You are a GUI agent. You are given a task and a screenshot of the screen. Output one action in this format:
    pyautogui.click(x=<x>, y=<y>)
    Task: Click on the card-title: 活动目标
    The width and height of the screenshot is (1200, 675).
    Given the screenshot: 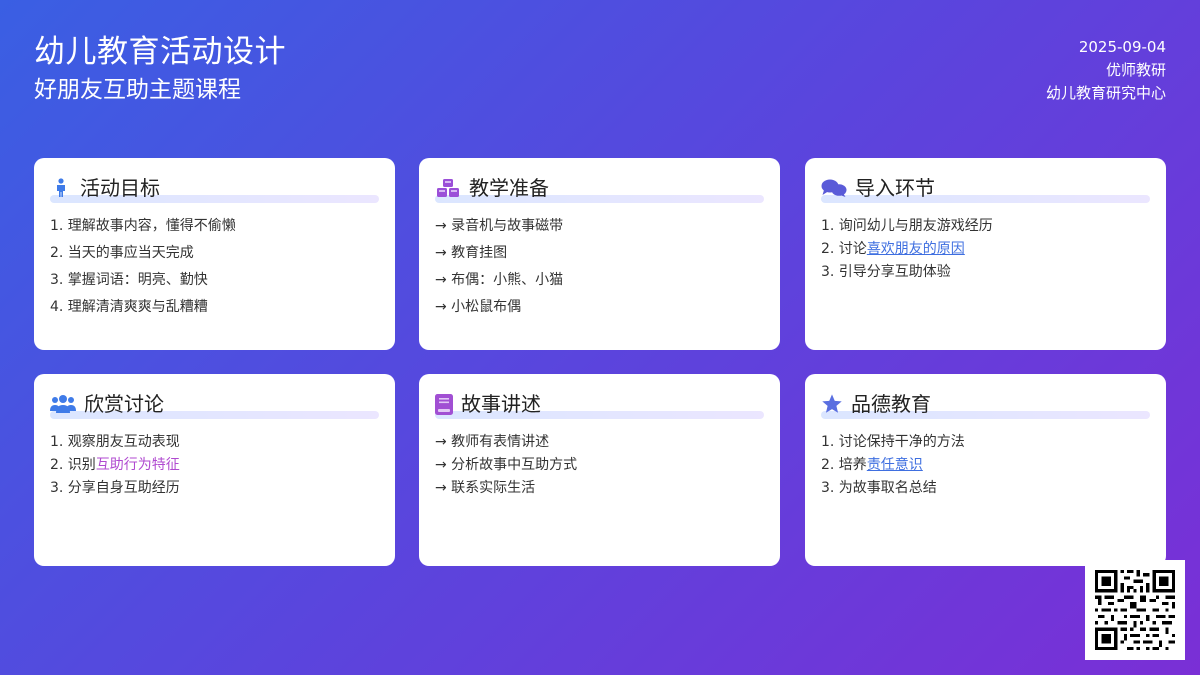 What is the action you would take?
    pyautogui.click(x=120, y=188)
    